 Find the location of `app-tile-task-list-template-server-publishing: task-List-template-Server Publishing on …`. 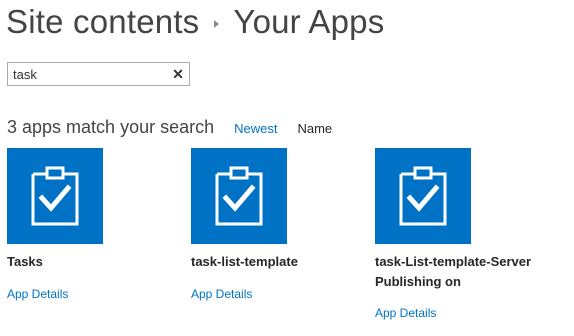

app-tile-task-list-template-server-publishing: task-List-template-Server Publishing on … is located at coordinates (457, 234).